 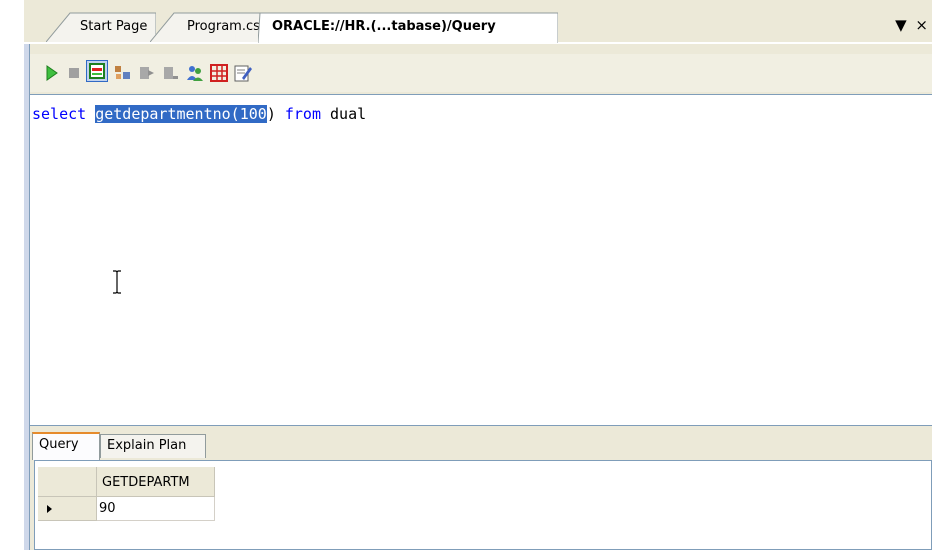 What do you see at coordinates (223, 26) in the screenshot?
I see `tab-program-cs-label: Program.cs` at bounding box center [223, 26].